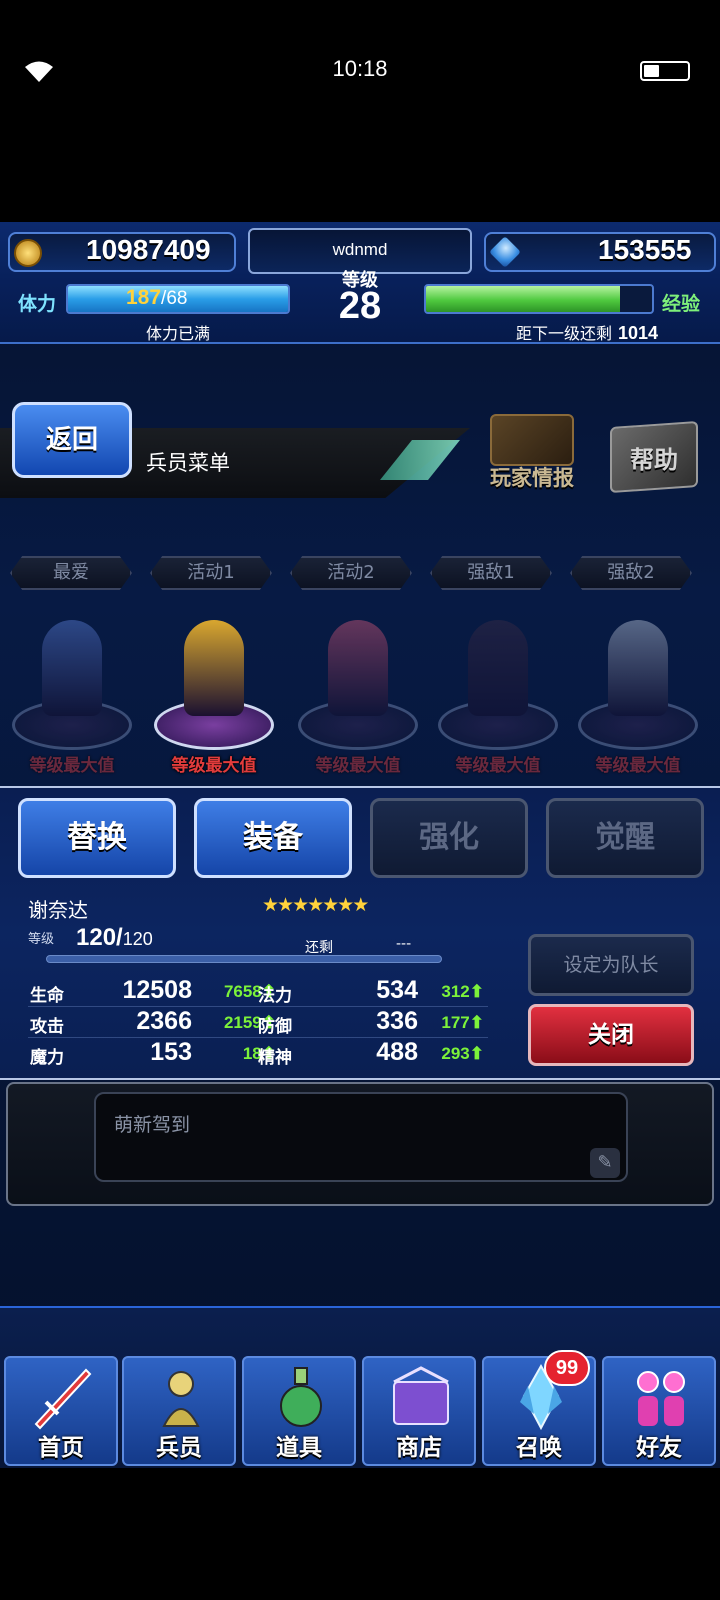 The image size is (720, 1600). What do you see at coordinates (47, 996) in the screenshot?
I see `stat-hp-label: 生命` at bounding box center [47, 996].